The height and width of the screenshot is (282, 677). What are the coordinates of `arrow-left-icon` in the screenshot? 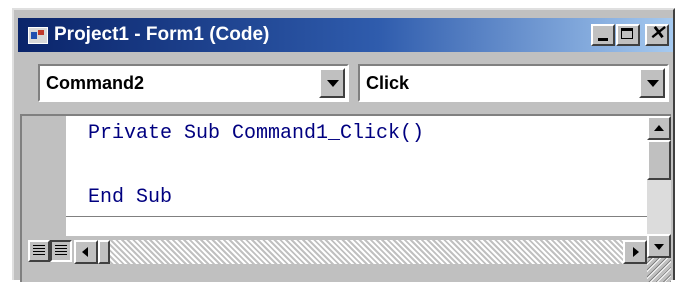 It's located at (85, 252).